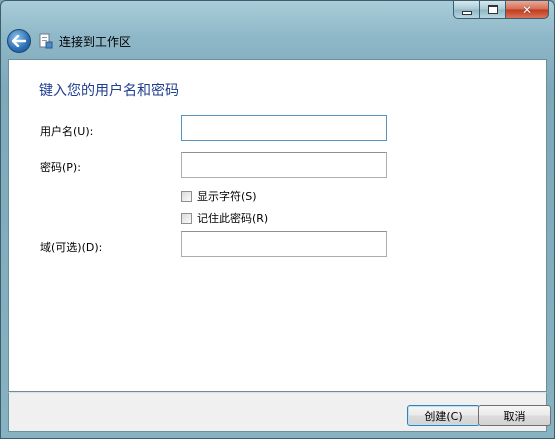 This screenshot has width=555, height=439. I want to click on password-input, so click(284, 165).